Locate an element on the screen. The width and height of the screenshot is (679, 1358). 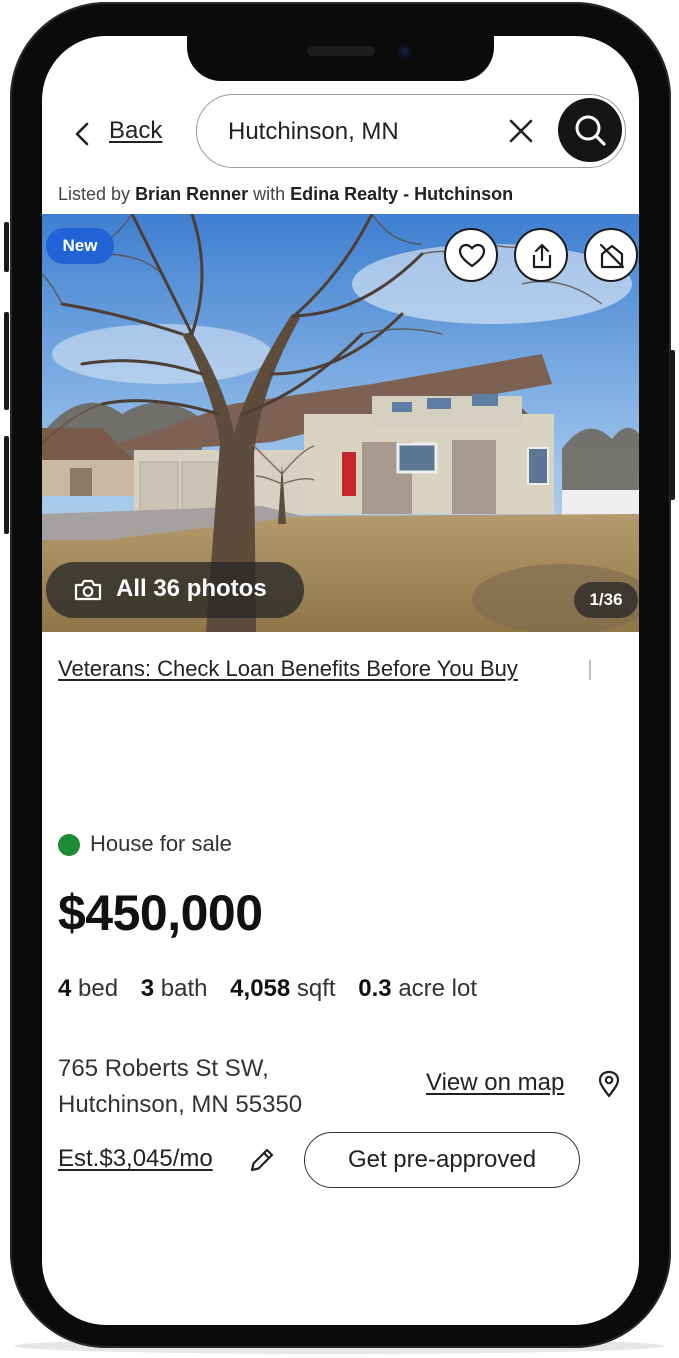
heart-icon is located at coordinates (472, 255).